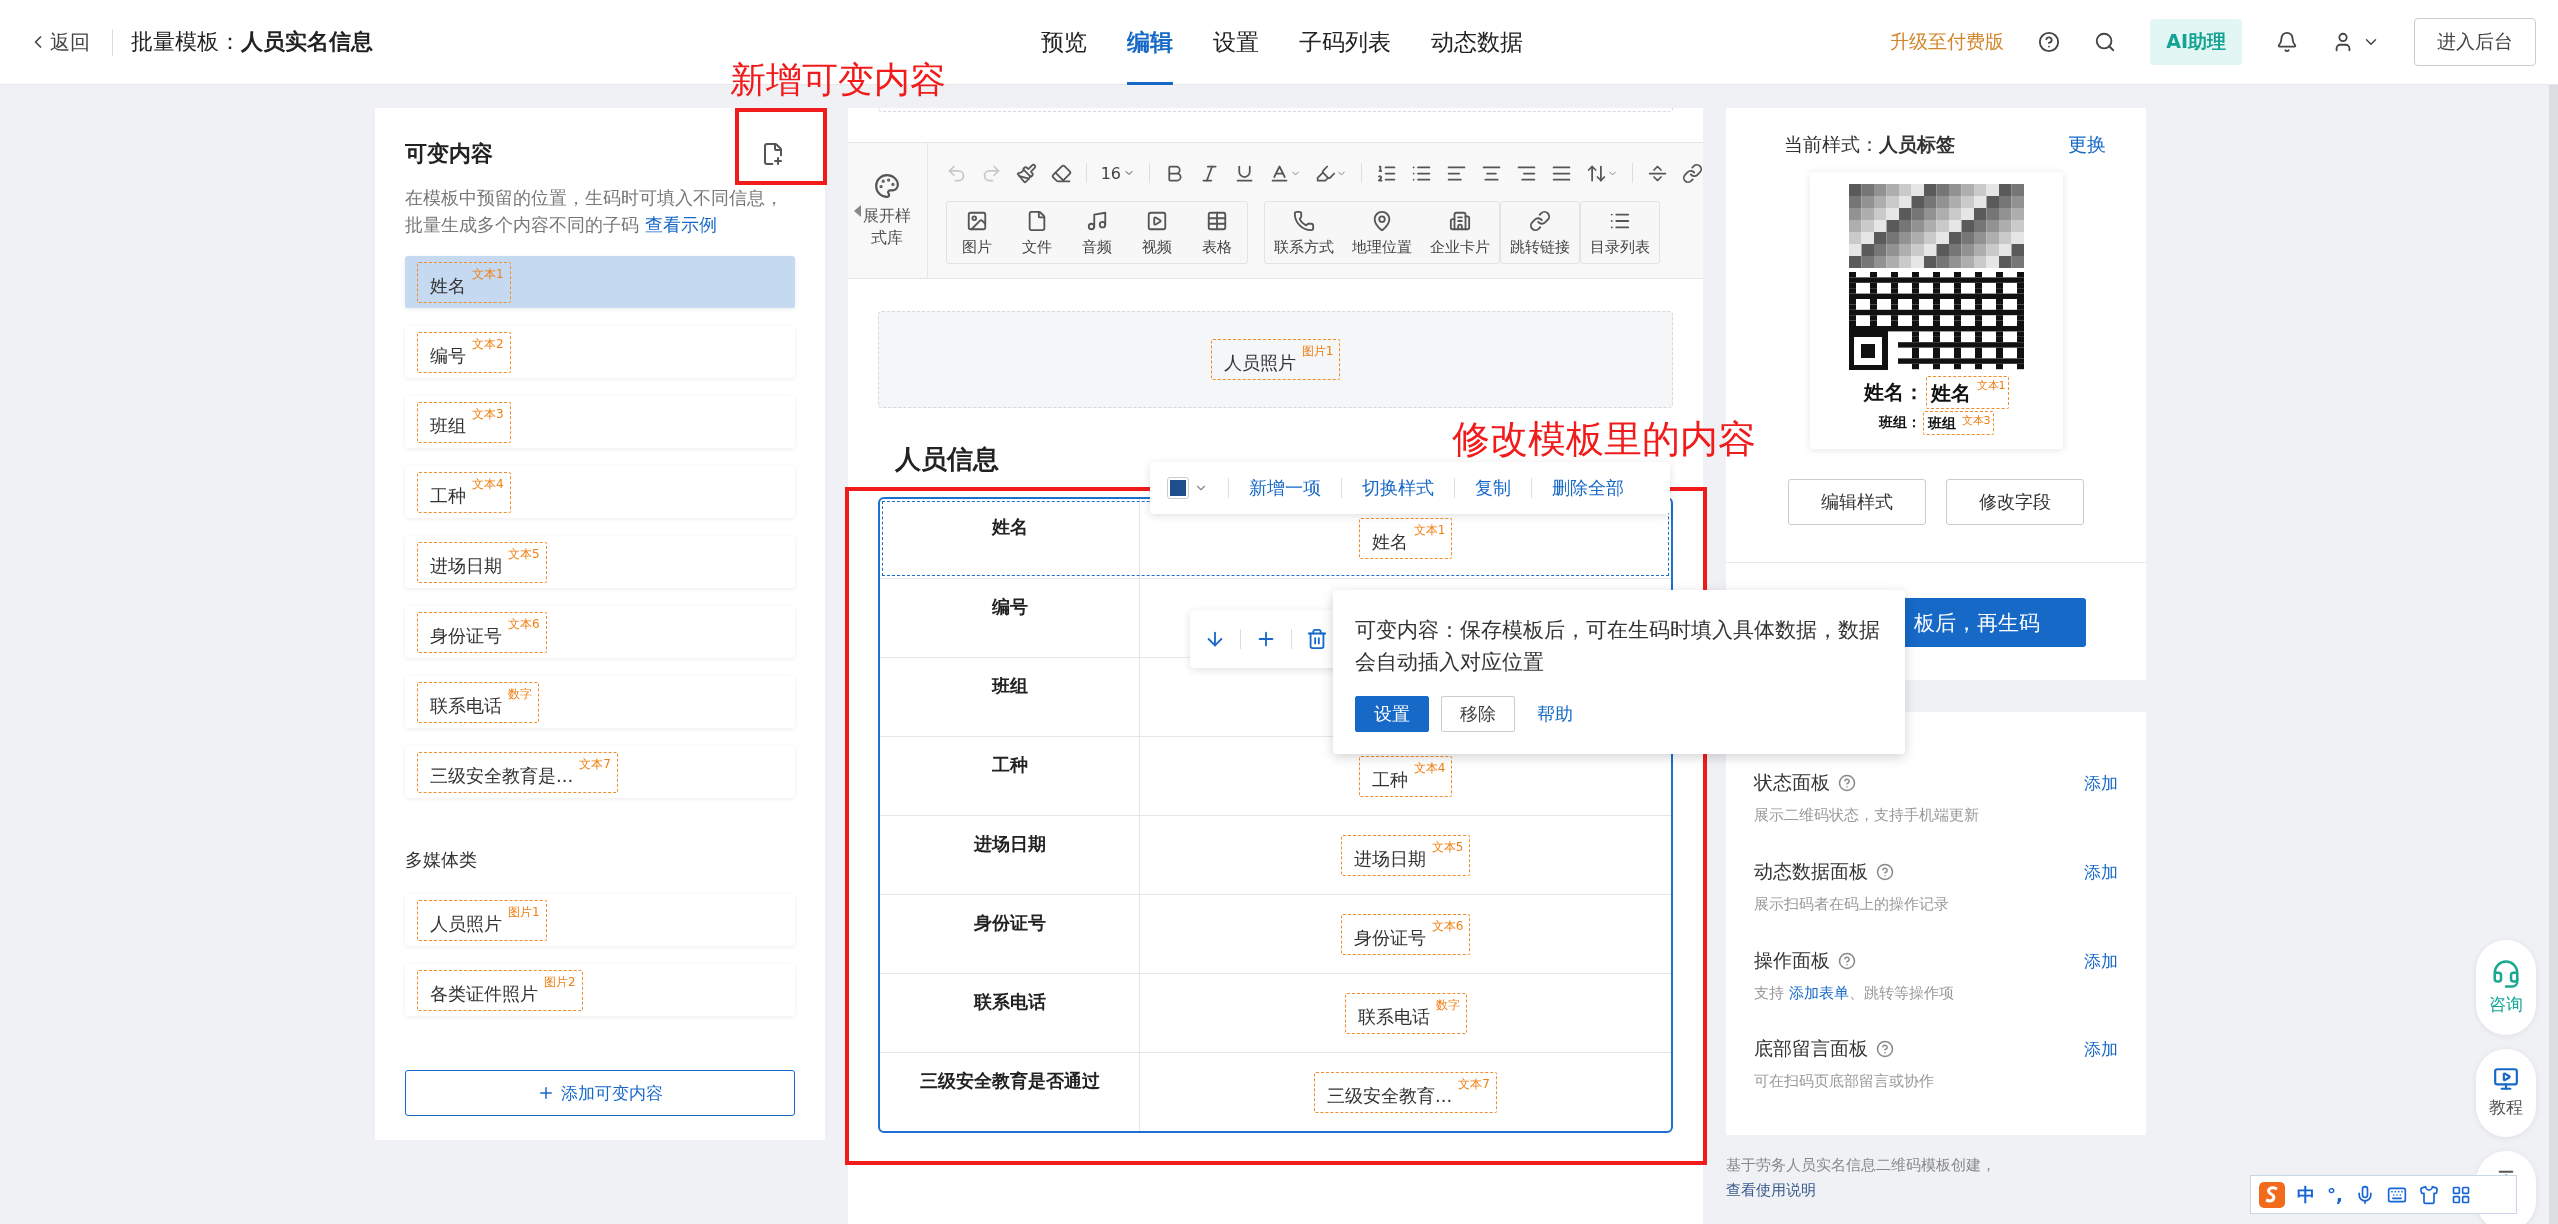  What do you see at coordinates (1026, 173) in the screenshot?
I see `paint-roller-icon` at bounding box center [1026, 173].